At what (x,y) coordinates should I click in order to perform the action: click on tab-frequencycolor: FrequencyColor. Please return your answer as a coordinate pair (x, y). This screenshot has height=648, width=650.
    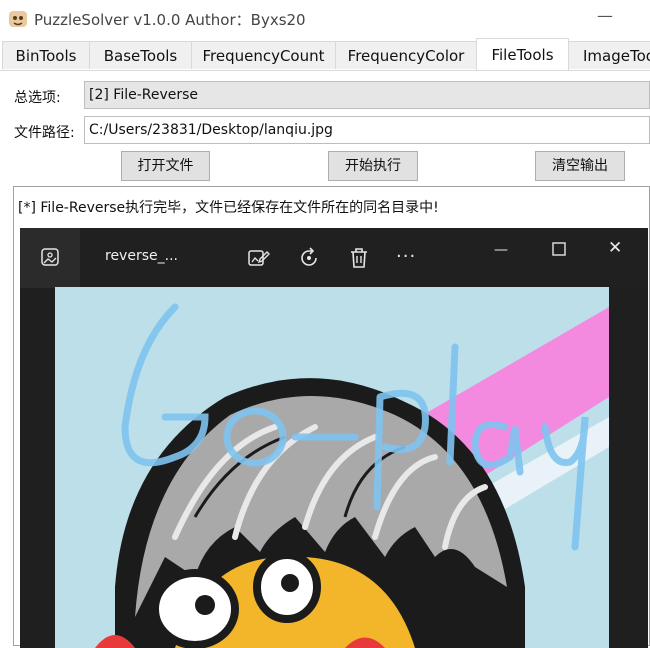
    Looking at the image, I should click on (406, 55).